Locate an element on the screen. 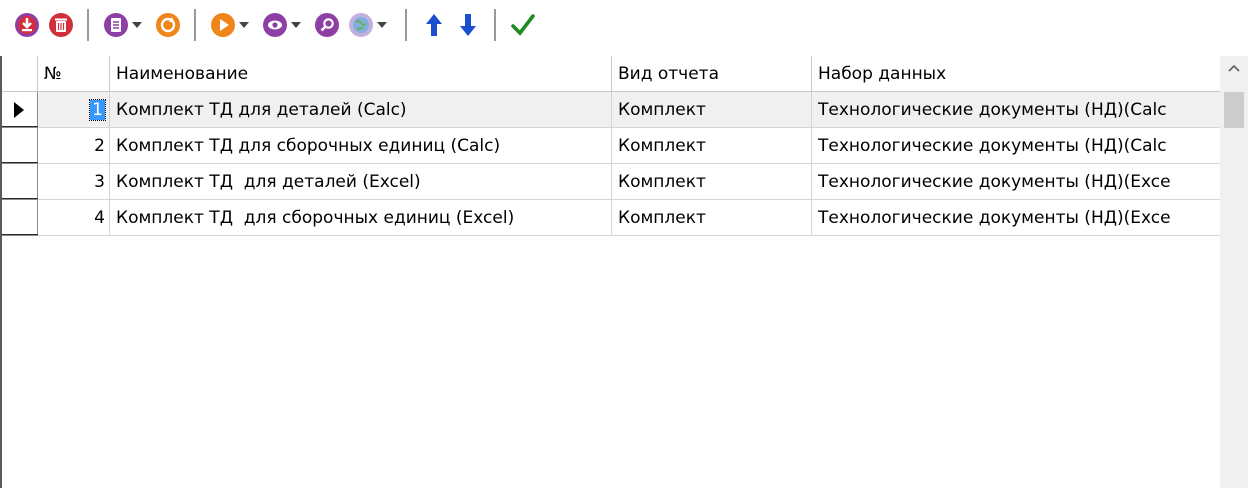 This screenshot has width=1248, height=488. move-up-button is located at coordinates (434, 25).